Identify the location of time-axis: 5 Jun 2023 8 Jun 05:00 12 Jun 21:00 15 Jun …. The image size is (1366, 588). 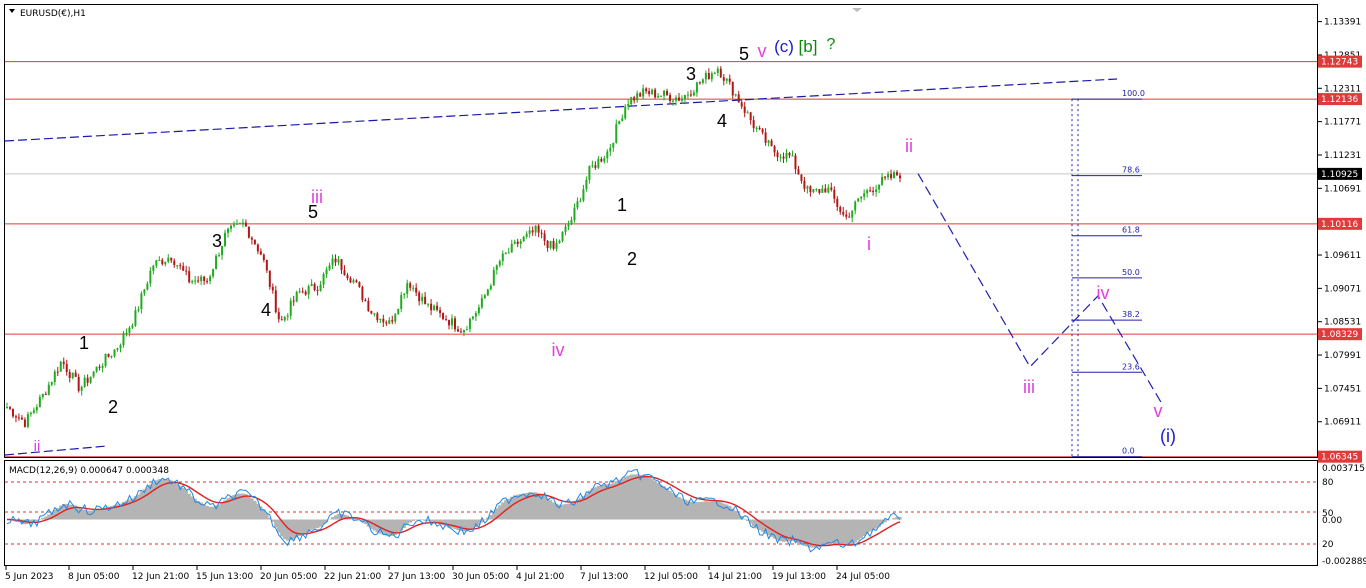
(447, 574).